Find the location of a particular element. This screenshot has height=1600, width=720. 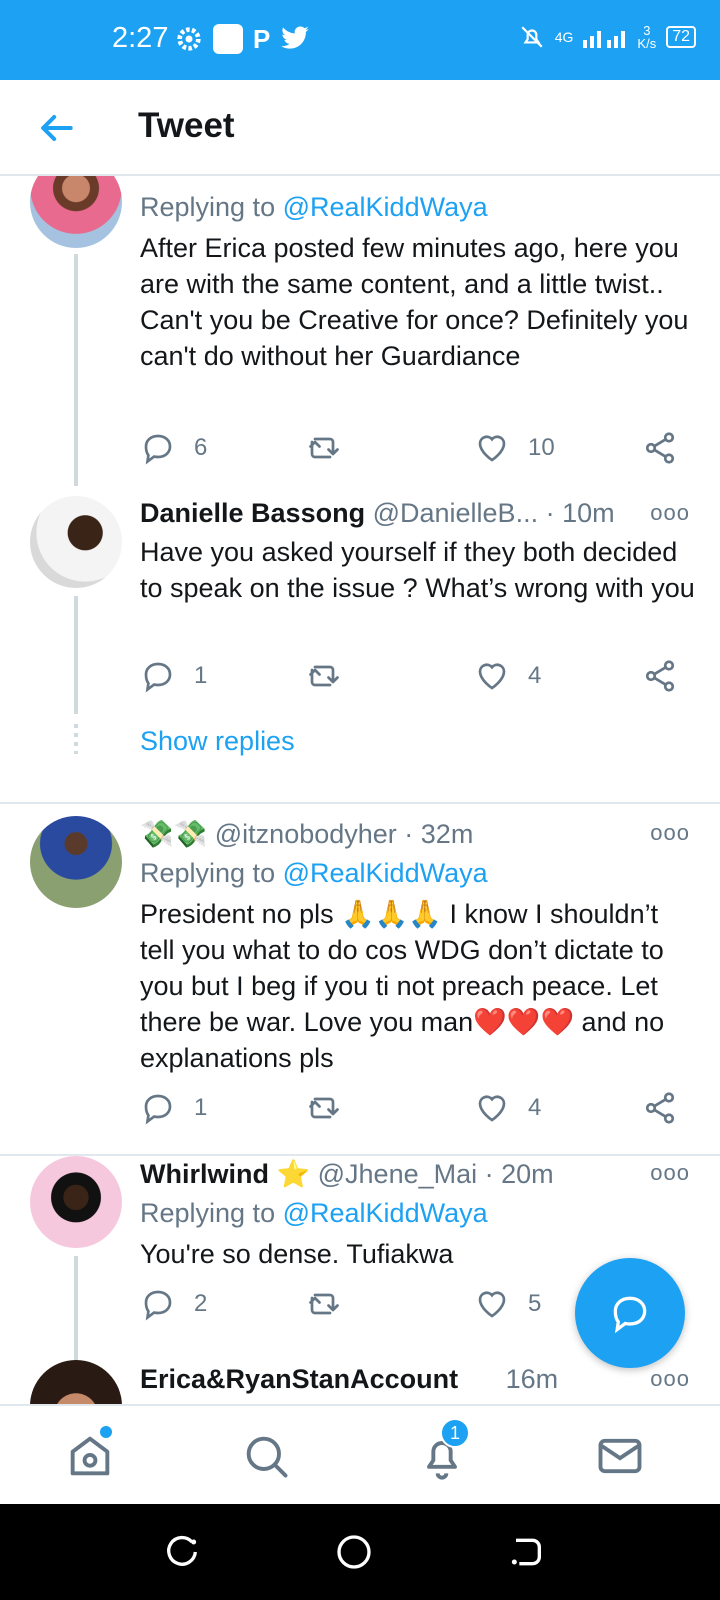

display-name: Whirlwind ⭐ is located at coordinates (225, 1174).